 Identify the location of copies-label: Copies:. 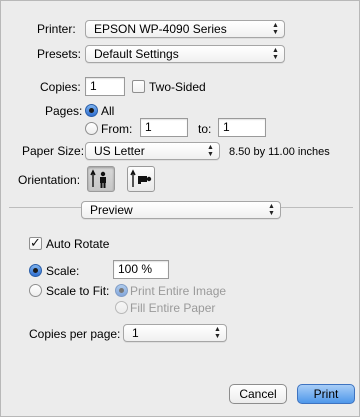
(60, 87).